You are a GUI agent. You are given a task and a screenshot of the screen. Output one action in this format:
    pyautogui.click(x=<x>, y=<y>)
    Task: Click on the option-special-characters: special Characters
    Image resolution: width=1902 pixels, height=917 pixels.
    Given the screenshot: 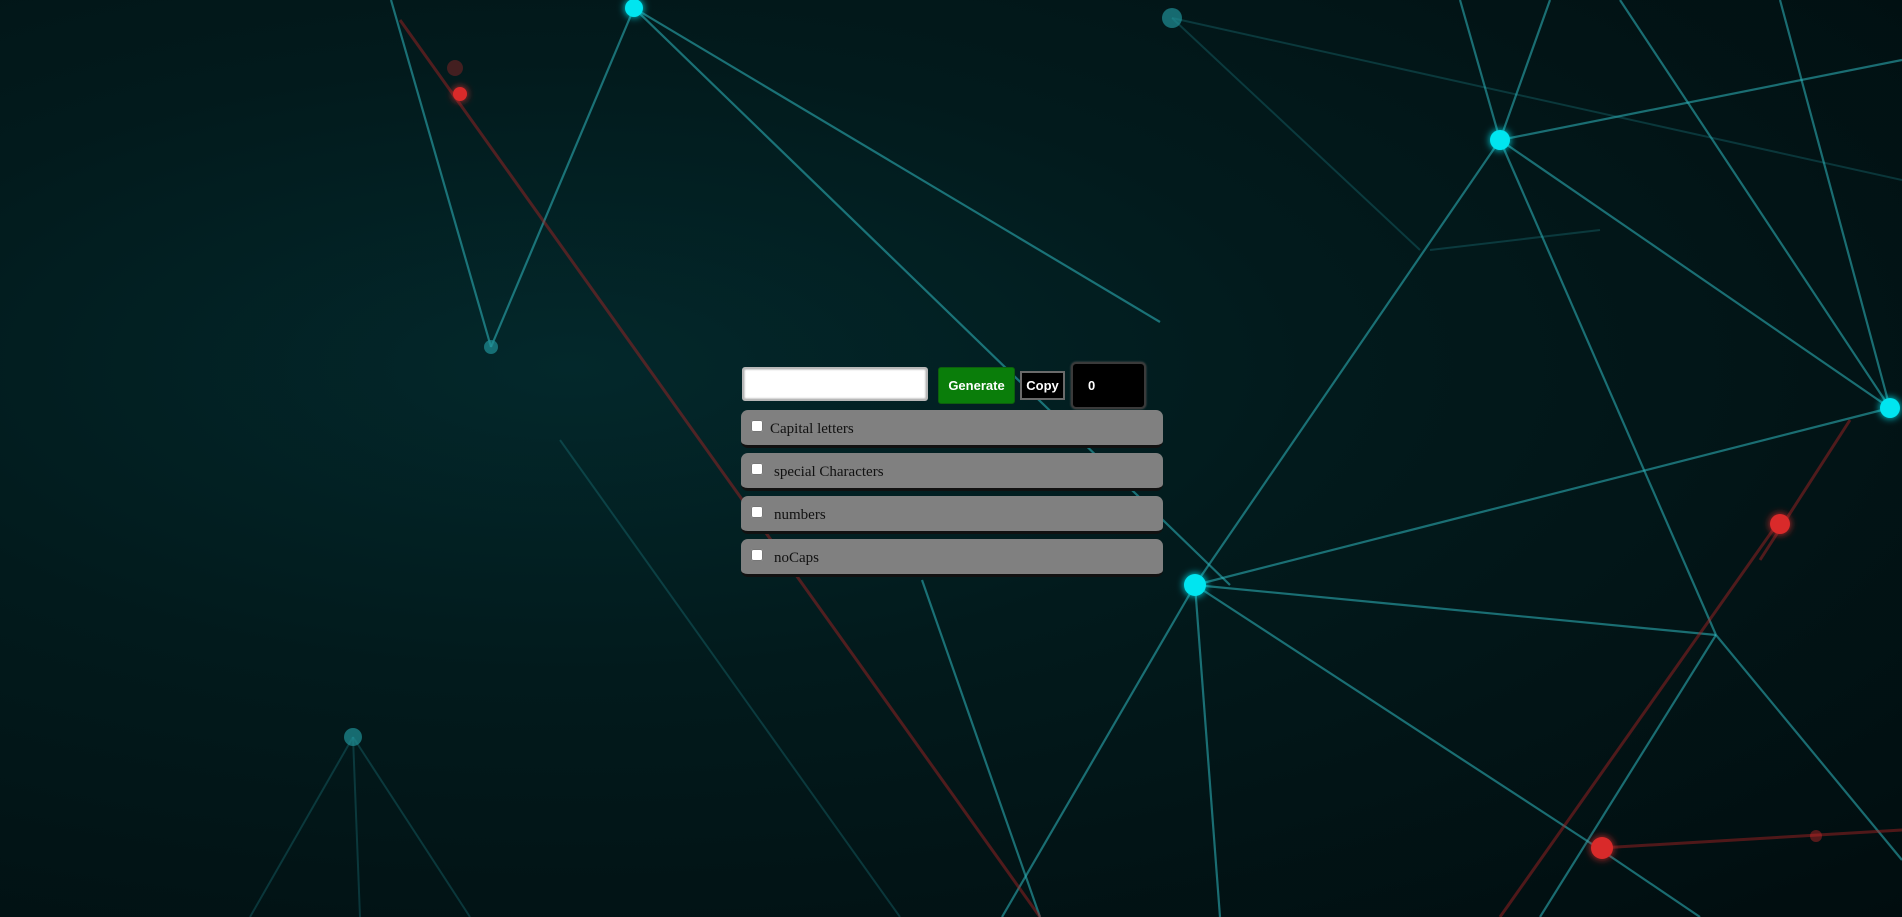 What is the action you would take?
    pyautogui.click(x=952, y=472)
    